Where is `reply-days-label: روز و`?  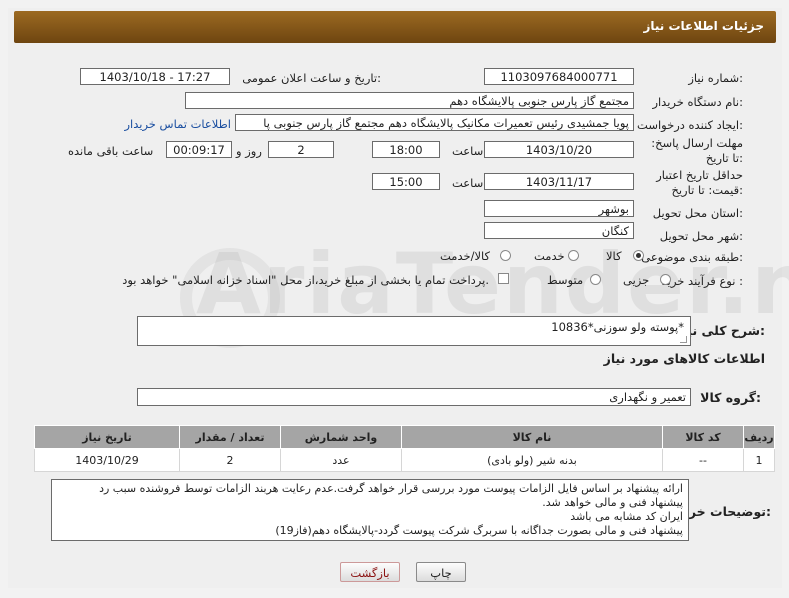 reply-days-label: روز و is located at coordinates (249, 151).